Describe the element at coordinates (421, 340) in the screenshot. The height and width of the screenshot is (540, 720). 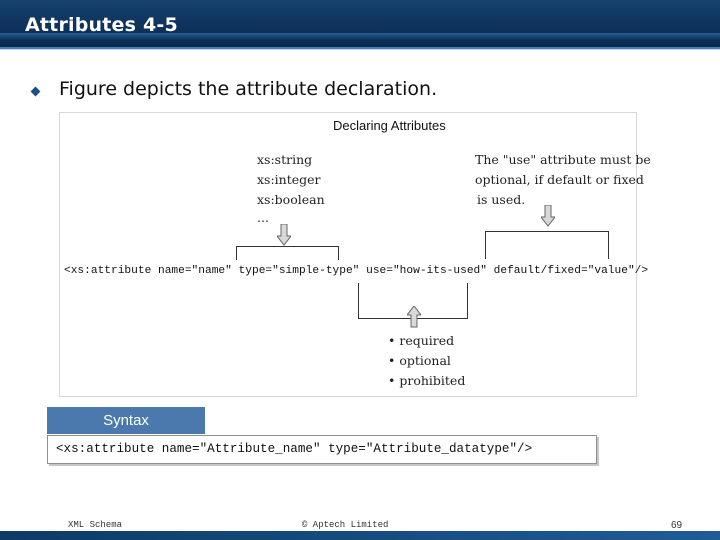
I see `use-value: • required` at that location.